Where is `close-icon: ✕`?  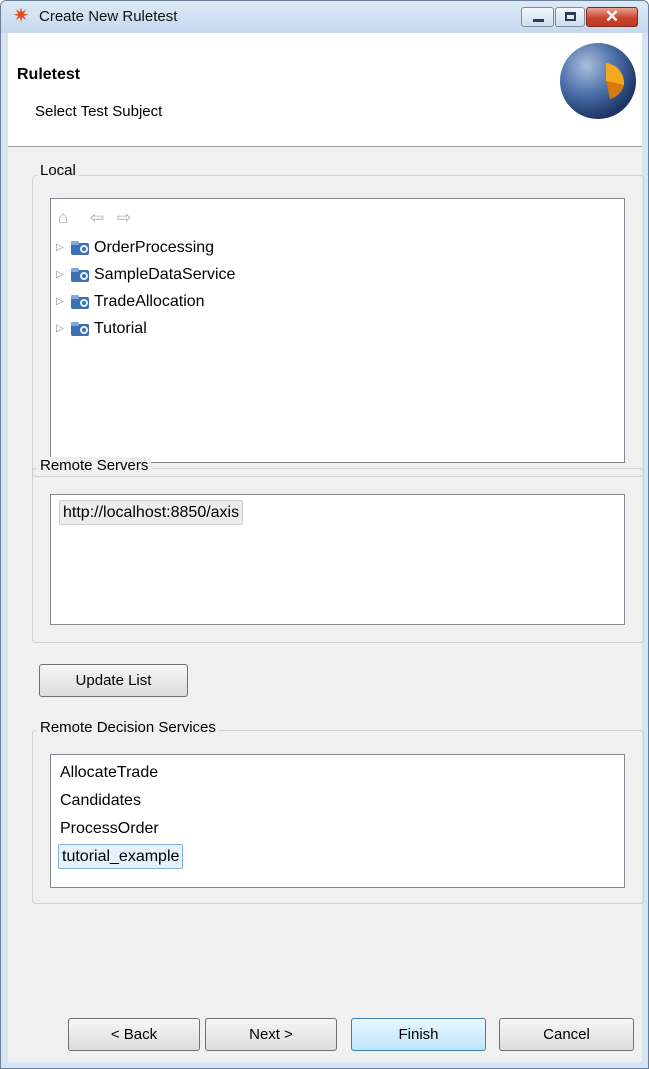 close-icon: ✕ is located at coordinates (612, 16).